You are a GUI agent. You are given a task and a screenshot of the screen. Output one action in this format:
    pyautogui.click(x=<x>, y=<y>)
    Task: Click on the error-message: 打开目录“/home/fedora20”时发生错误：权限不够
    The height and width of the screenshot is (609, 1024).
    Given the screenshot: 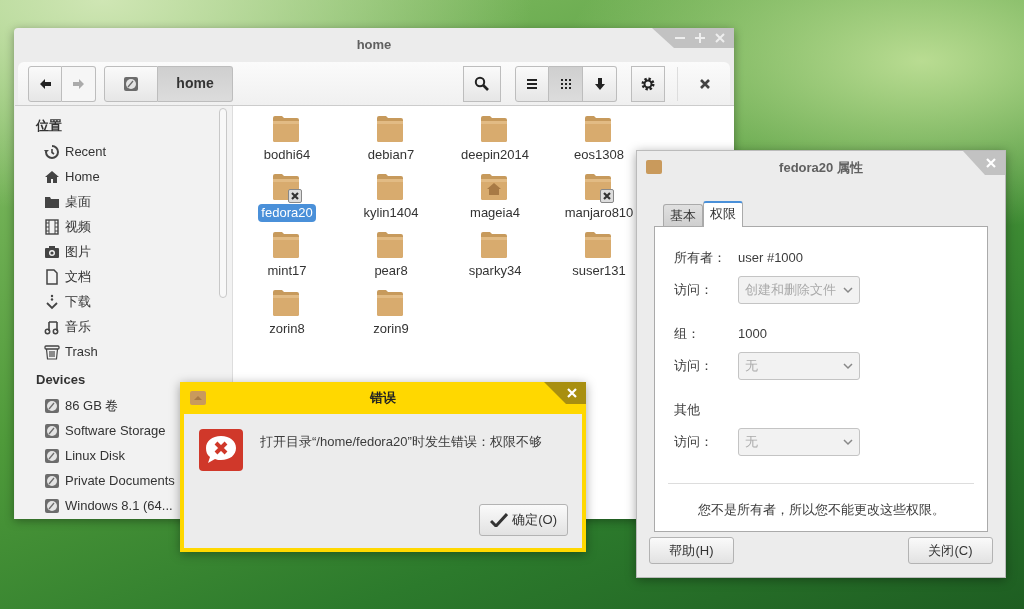 What is the action you would take?
    pyautogui.click(x=401, y=442)
    